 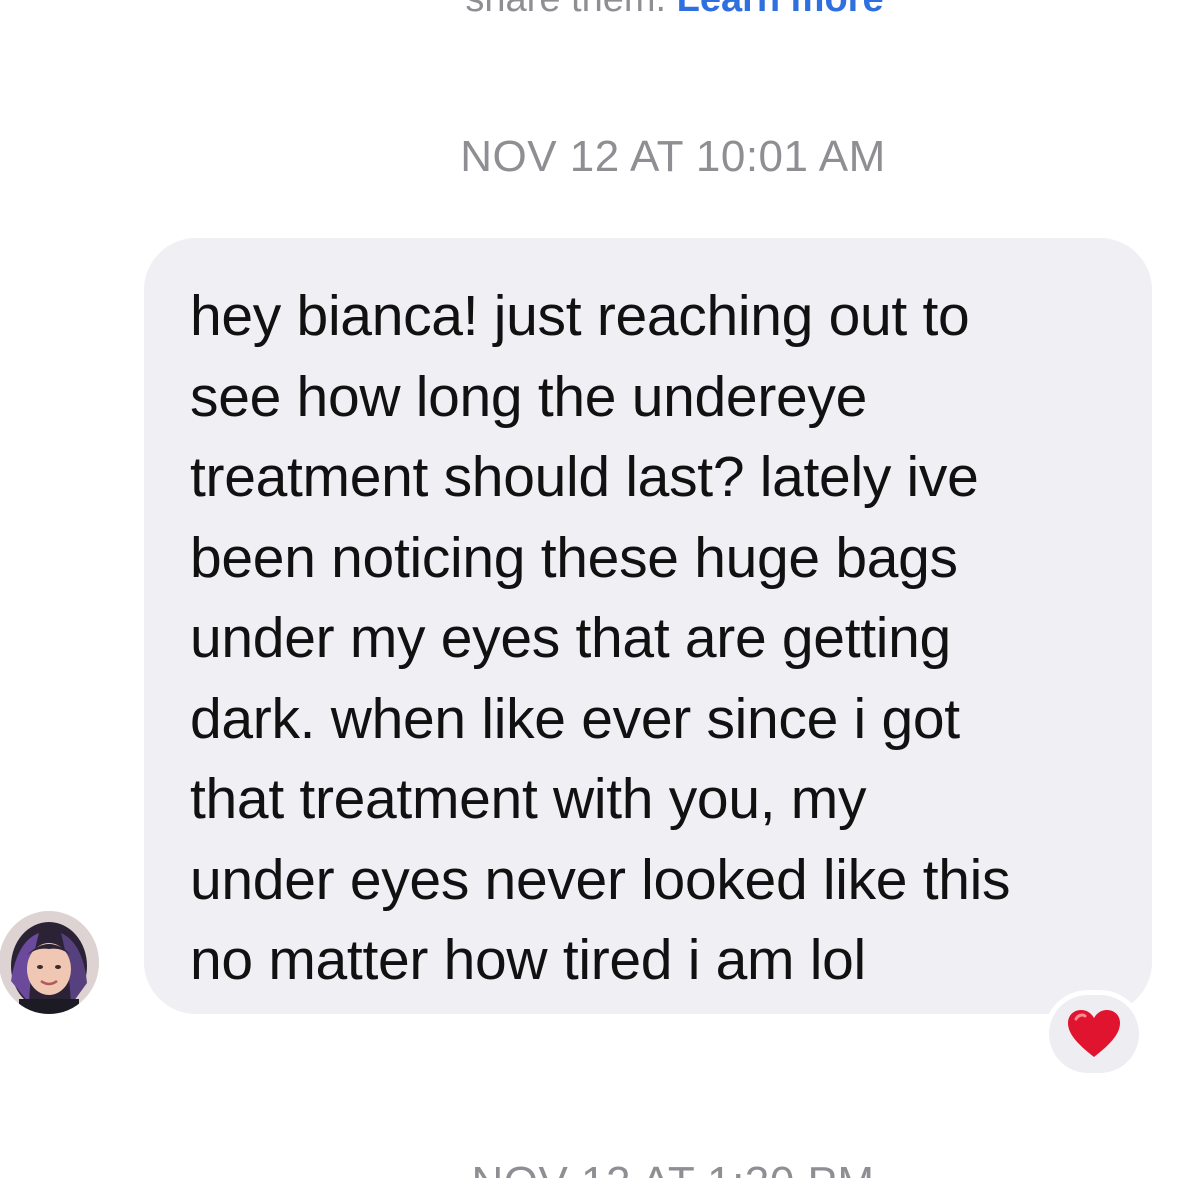 What do you see at coordinates (780, 10) in the screenshot?
I see `learn-more-link: Learn more` at bounding box center [780, 10].